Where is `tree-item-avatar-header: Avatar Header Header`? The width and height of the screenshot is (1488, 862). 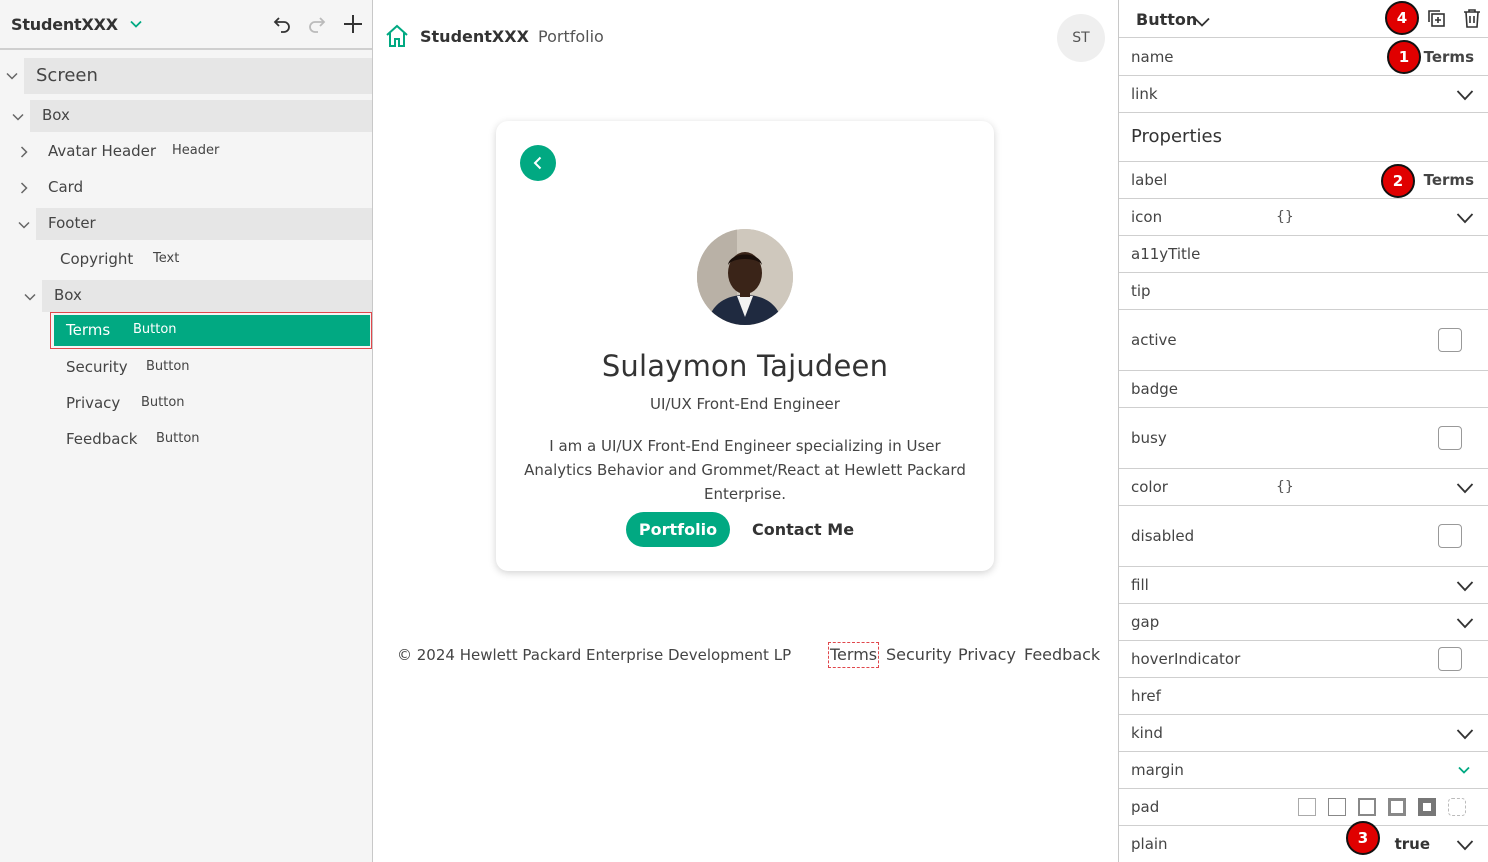
tree-item-avatar-header: Avatar Header Header is located at coordinates (186, 152).